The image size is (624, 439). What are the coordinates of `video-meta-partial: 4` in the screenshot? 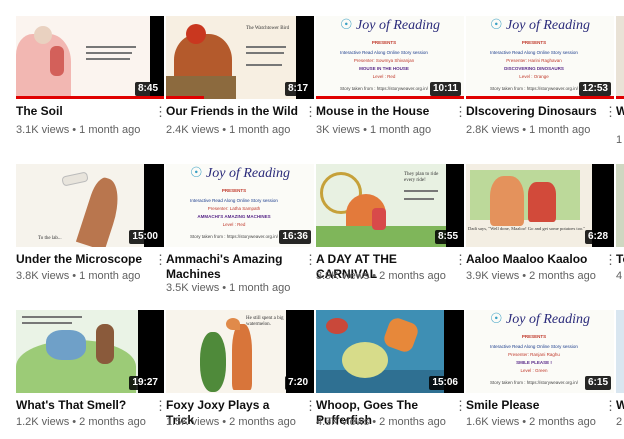 It's located at (619, 276).